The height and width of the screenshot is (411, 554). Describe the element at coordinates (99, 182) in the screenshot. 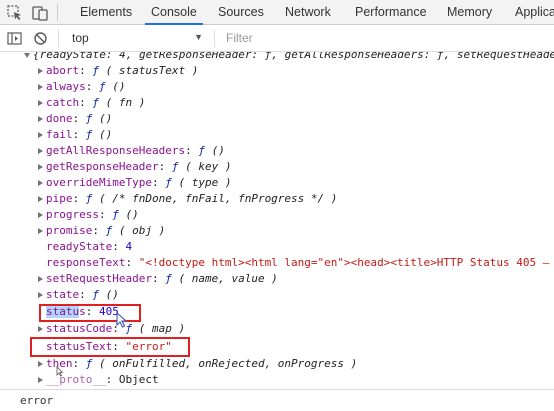

I see `prop-key: overrideMimeType` at that location.